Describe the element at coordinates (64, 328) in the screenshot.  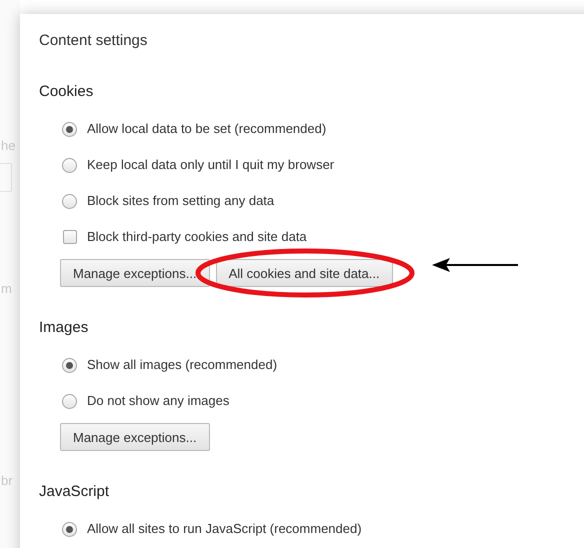
I see `section-title: Images` at that location.